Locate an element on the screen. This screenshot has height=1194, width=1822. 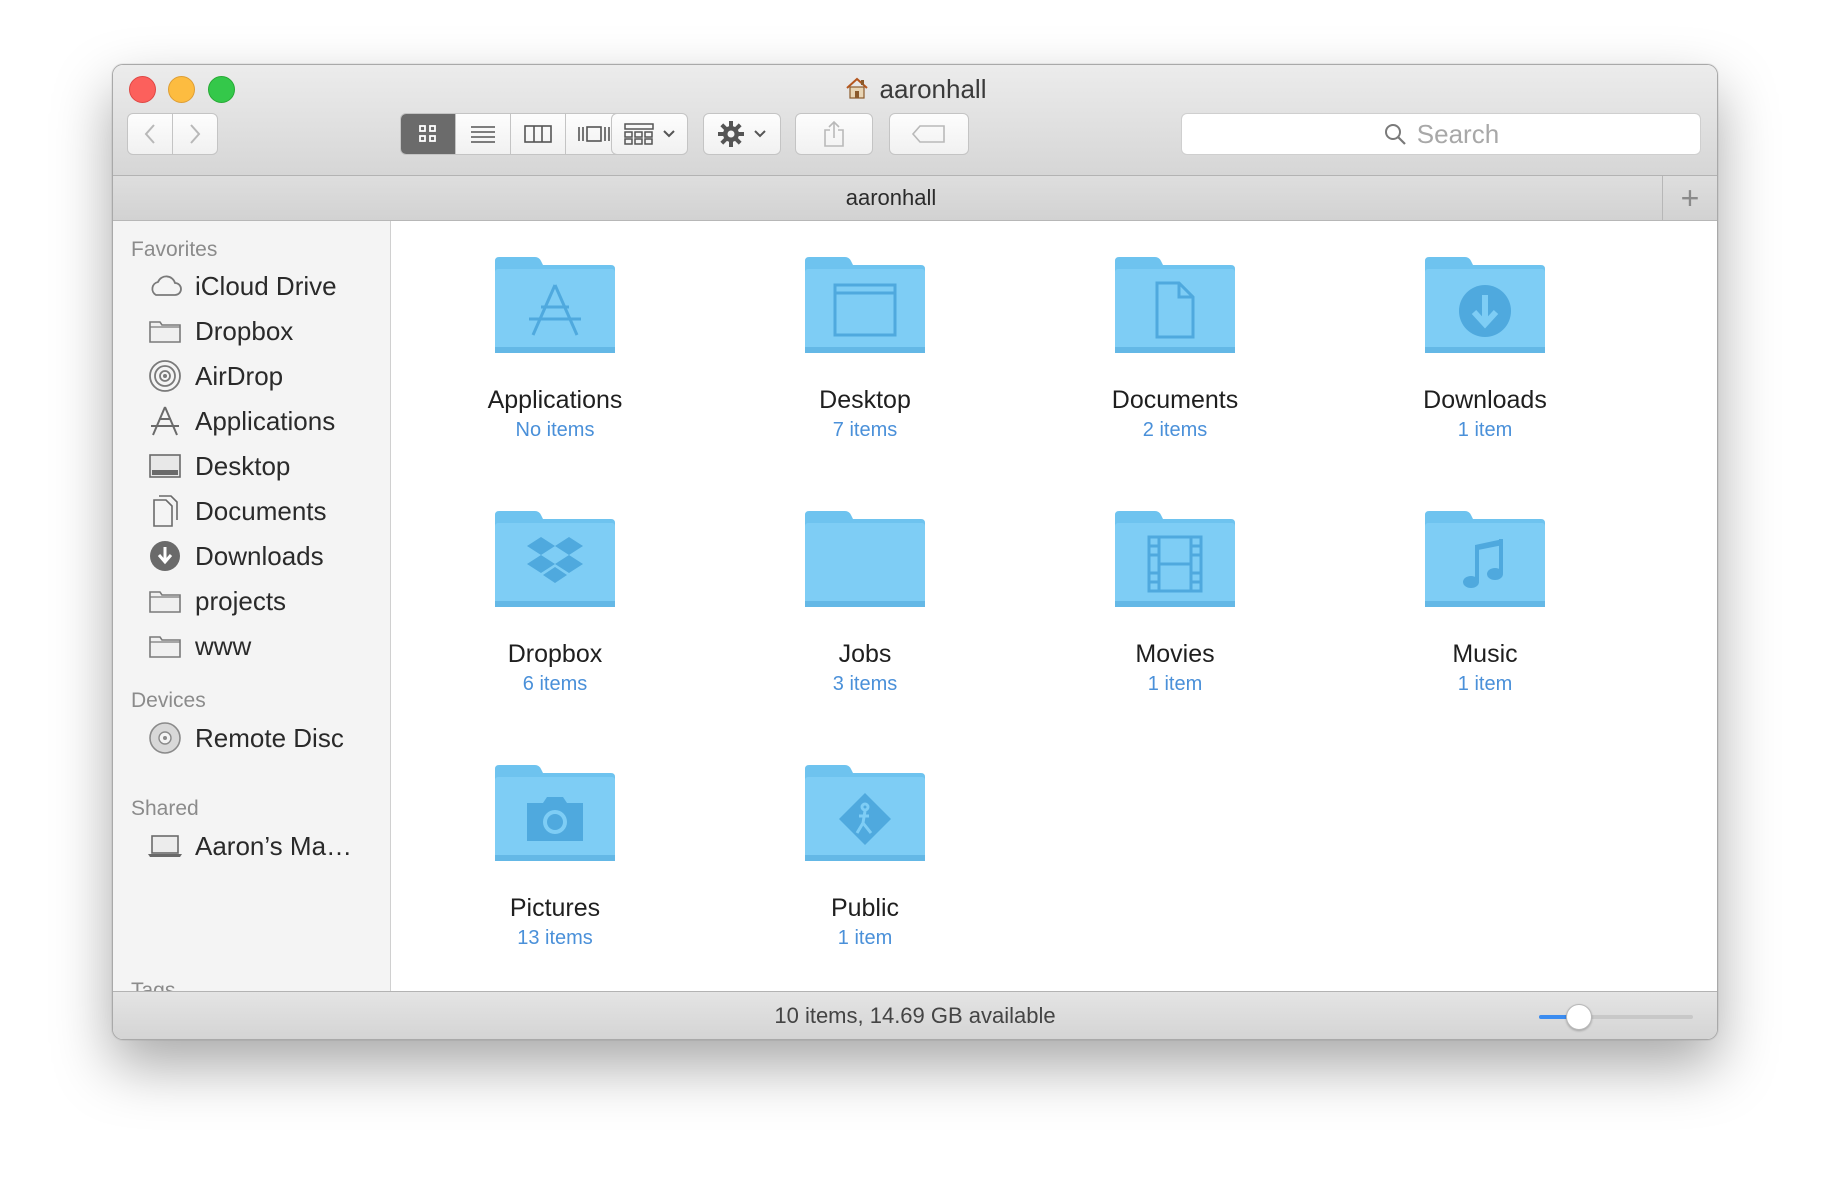
folder-name: Pictures is located at coordinates (555, 908).